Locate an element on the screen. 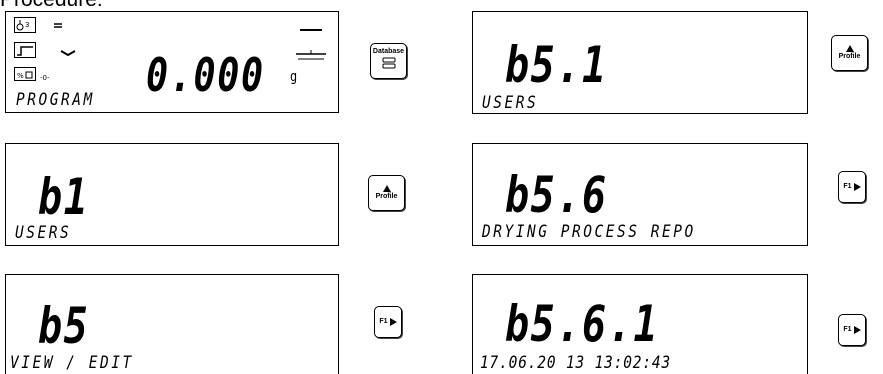  menu-code: b5 is located at coordinates (64, 326).